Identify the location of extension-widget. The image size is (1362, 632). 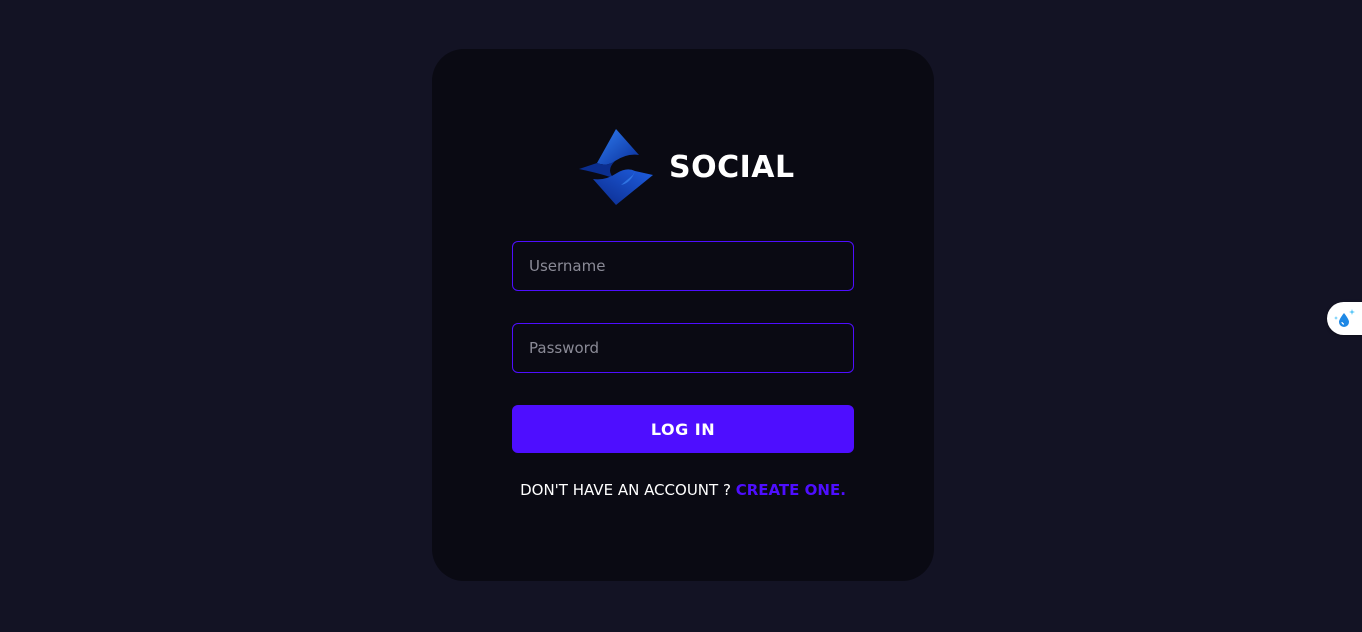
(1344, 318).